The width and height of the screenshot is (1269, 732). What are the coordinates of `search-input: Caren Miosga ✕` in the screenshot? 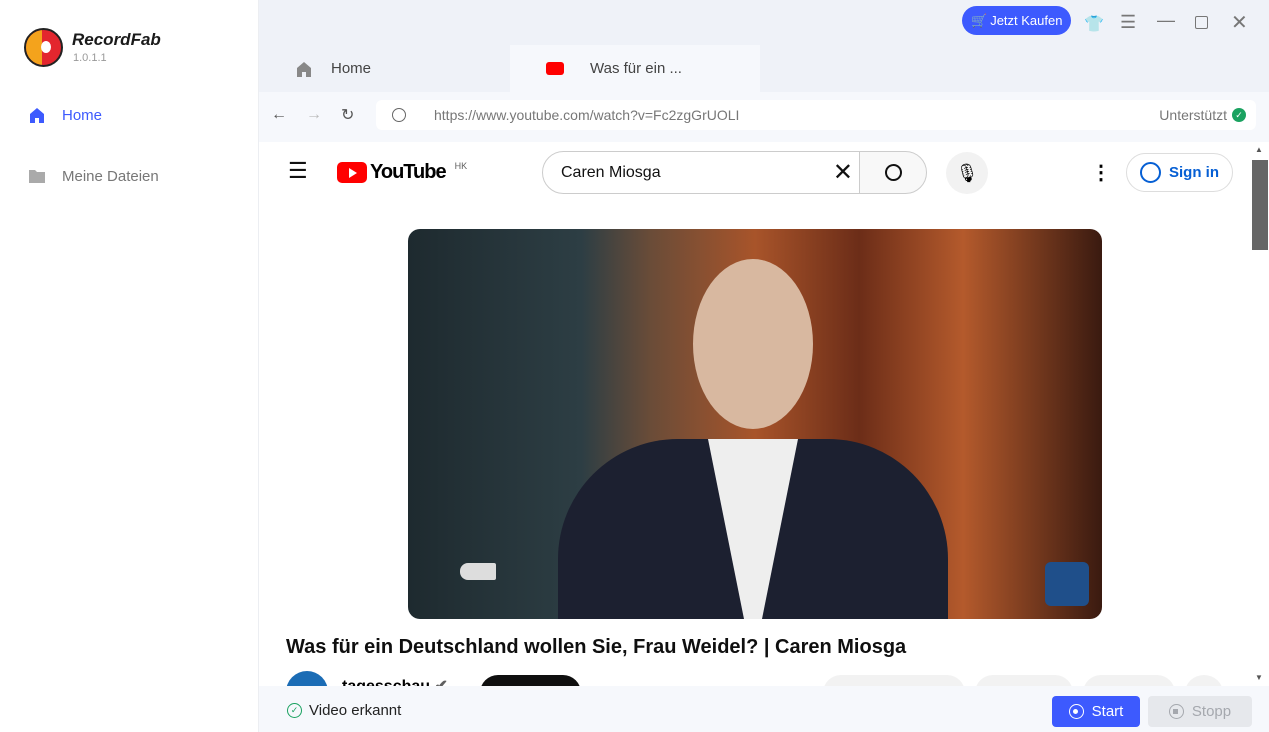 It's located at (701, 172).